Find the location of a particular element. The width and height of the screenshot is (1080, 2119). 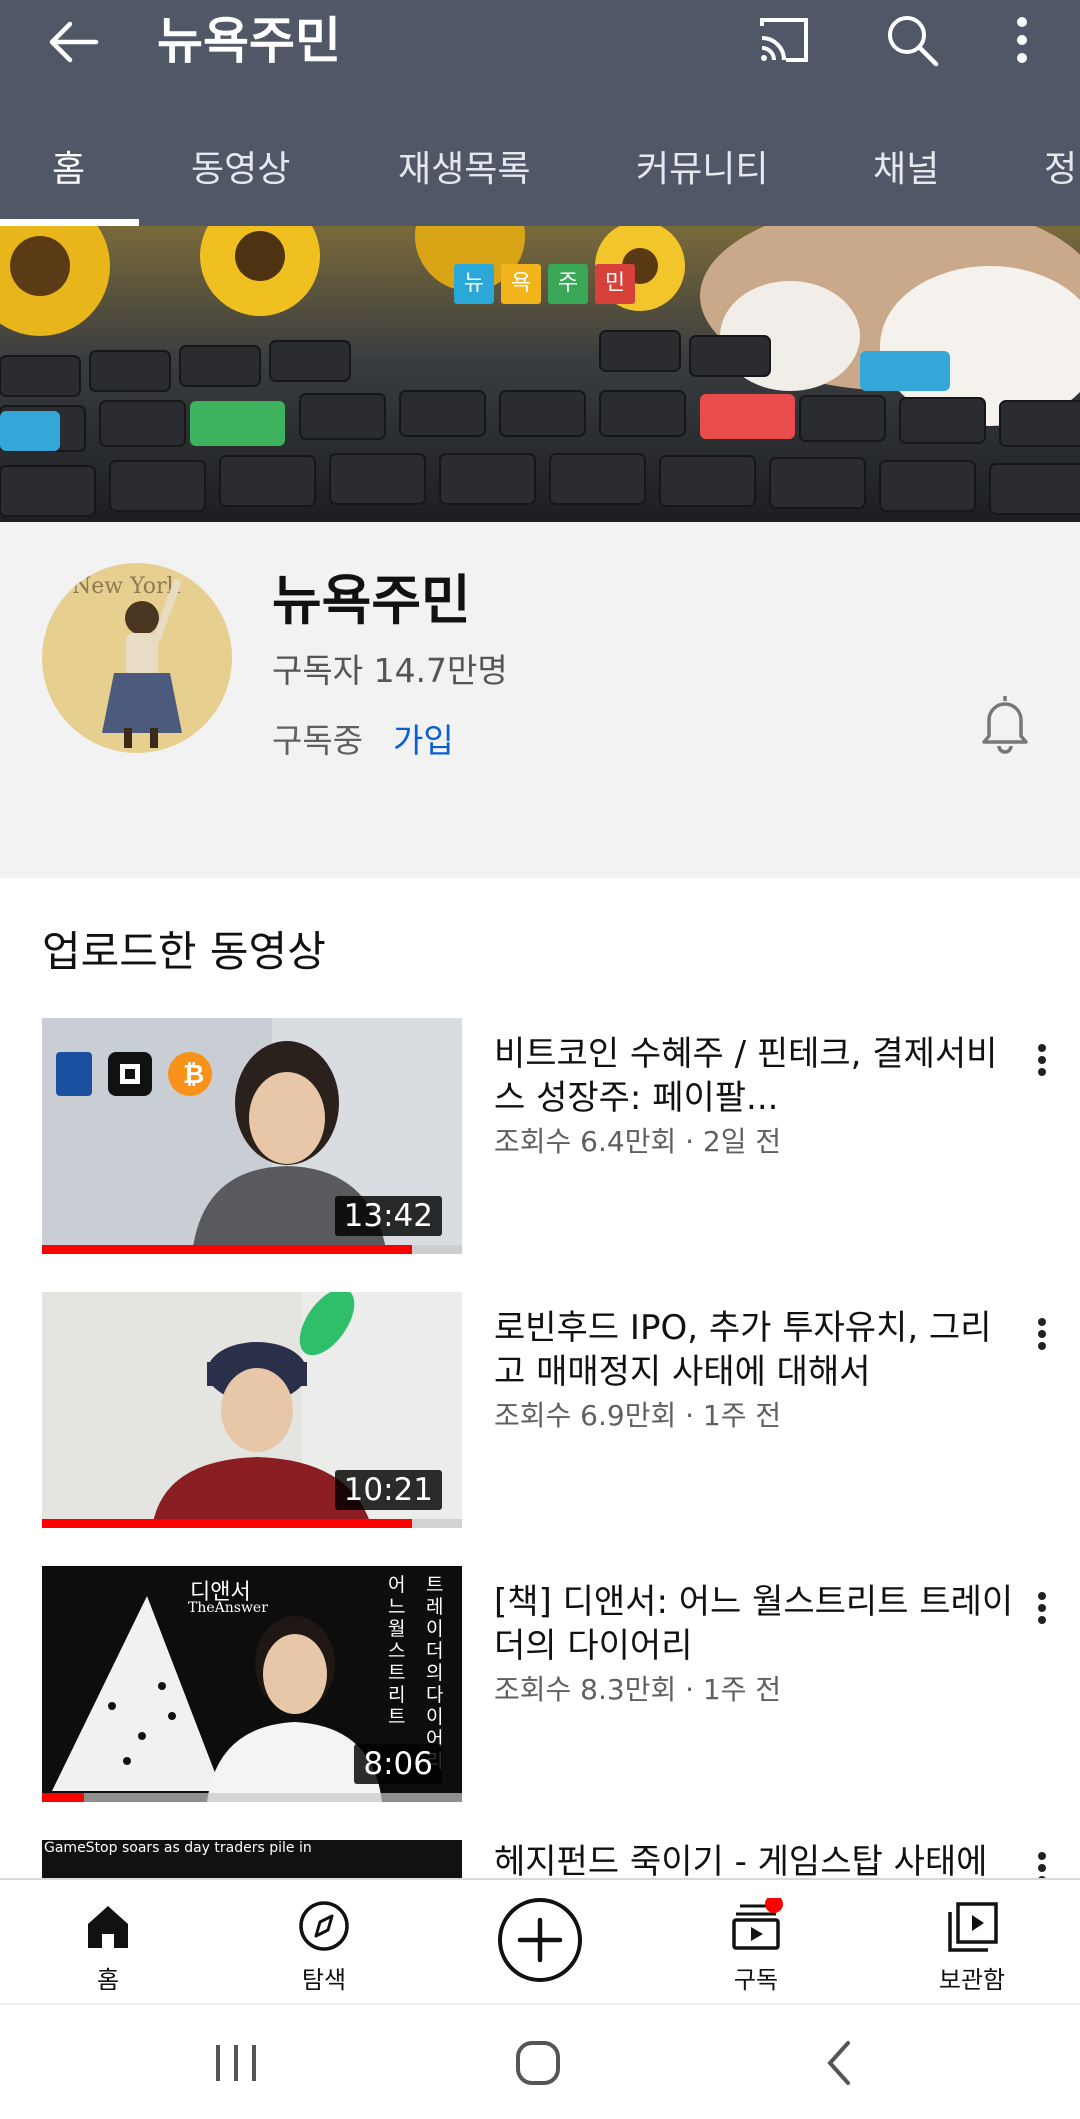

nav-home: 홈 is located at coordinates (108, 1942).